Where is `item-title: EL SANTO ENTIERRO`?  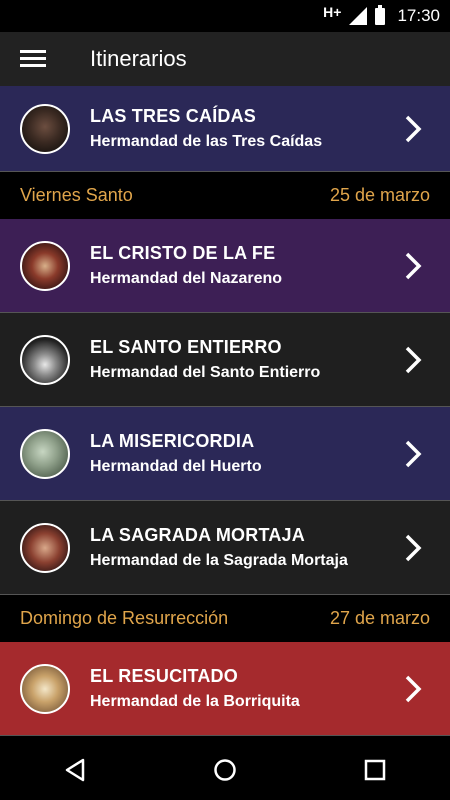
item-title: EL SANTO ENTIERRO is located at coordinates (186, 347).